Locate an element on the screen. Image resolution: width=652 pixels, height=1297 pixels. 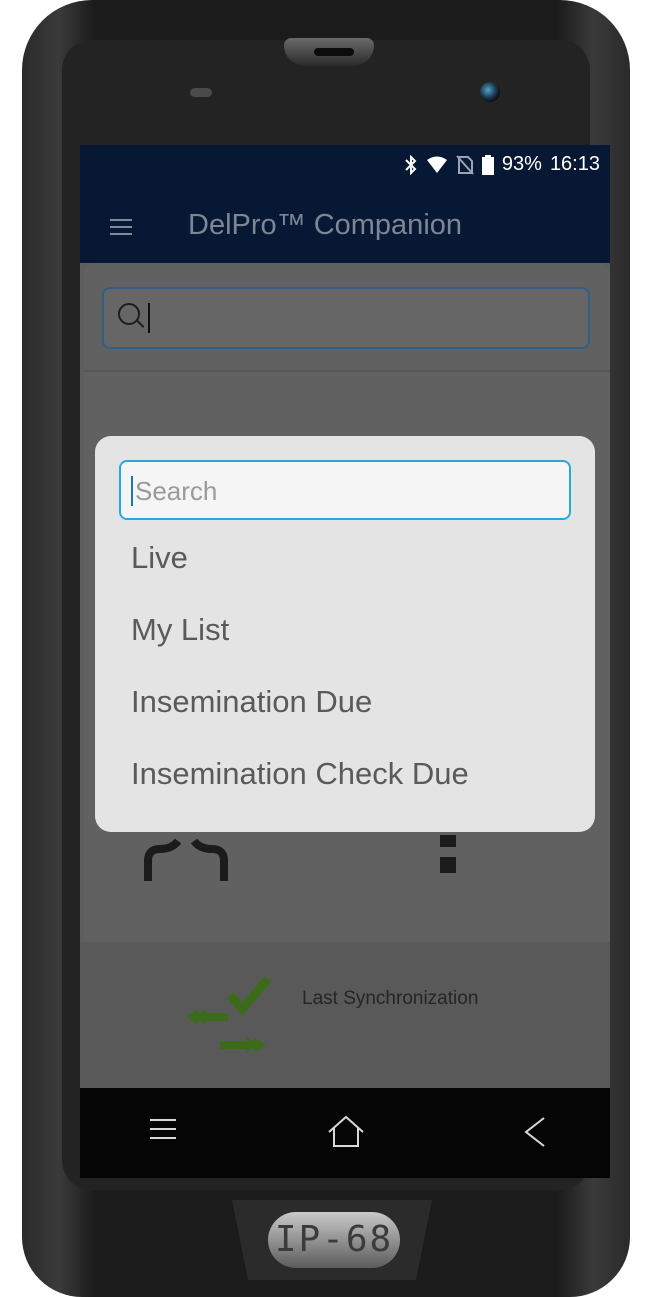
divider is located at coordinates (347, 371).